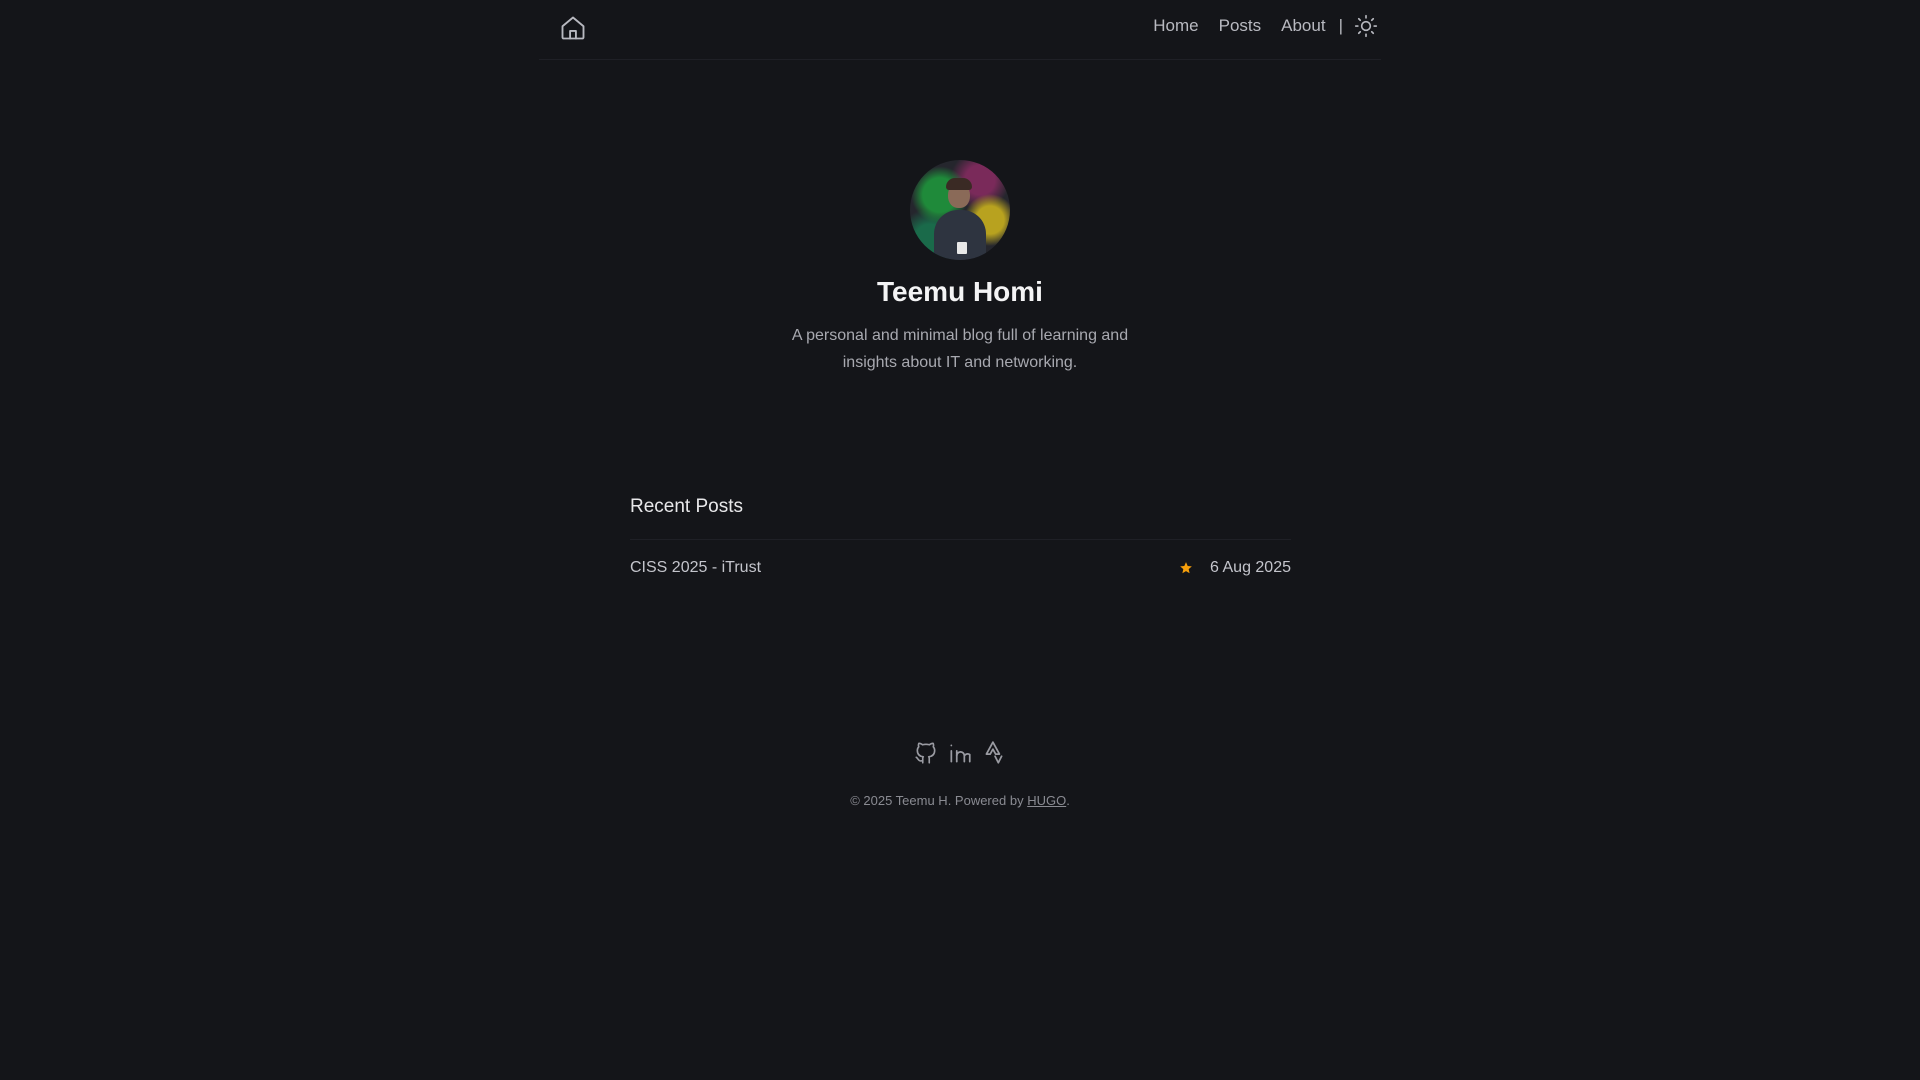 This screenshot has height=1080, width=1920. I want to click on star-icon, so click(1186, 568).